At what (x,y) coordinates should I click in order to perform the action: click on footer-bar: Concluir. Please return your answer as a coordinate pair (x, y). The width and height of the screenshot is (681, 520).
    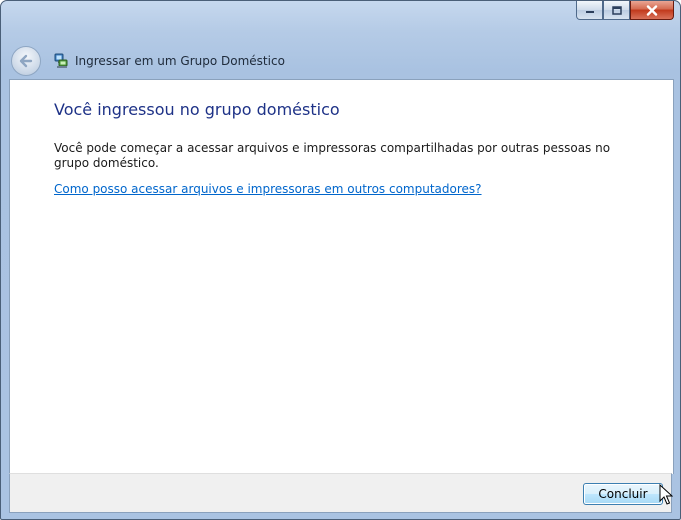
    Looking at the image, I should click on (340, 493).